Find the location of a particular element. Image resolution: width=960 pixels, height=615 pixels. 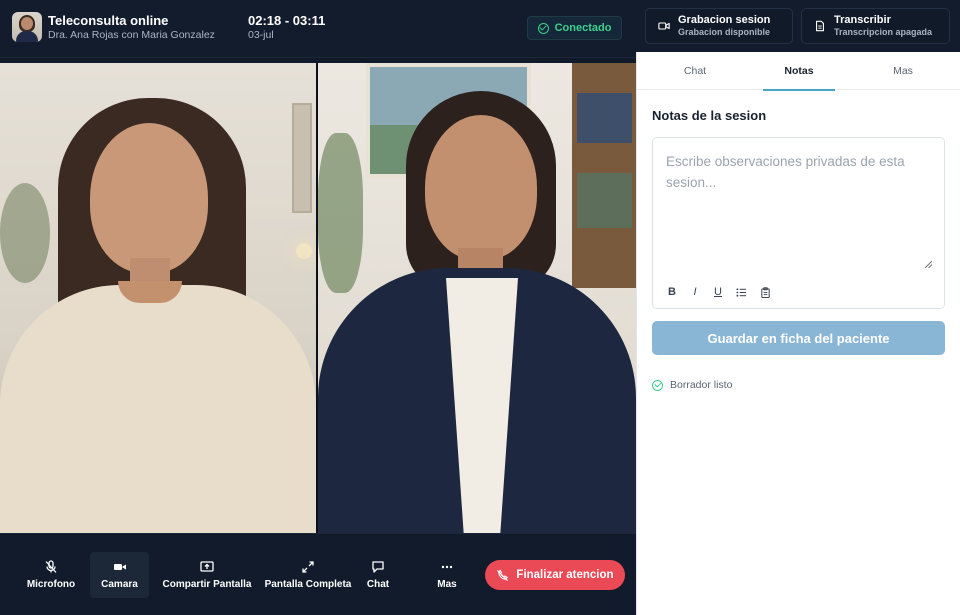

draft-status: Borrador listo is located at coordinates (692, 385).